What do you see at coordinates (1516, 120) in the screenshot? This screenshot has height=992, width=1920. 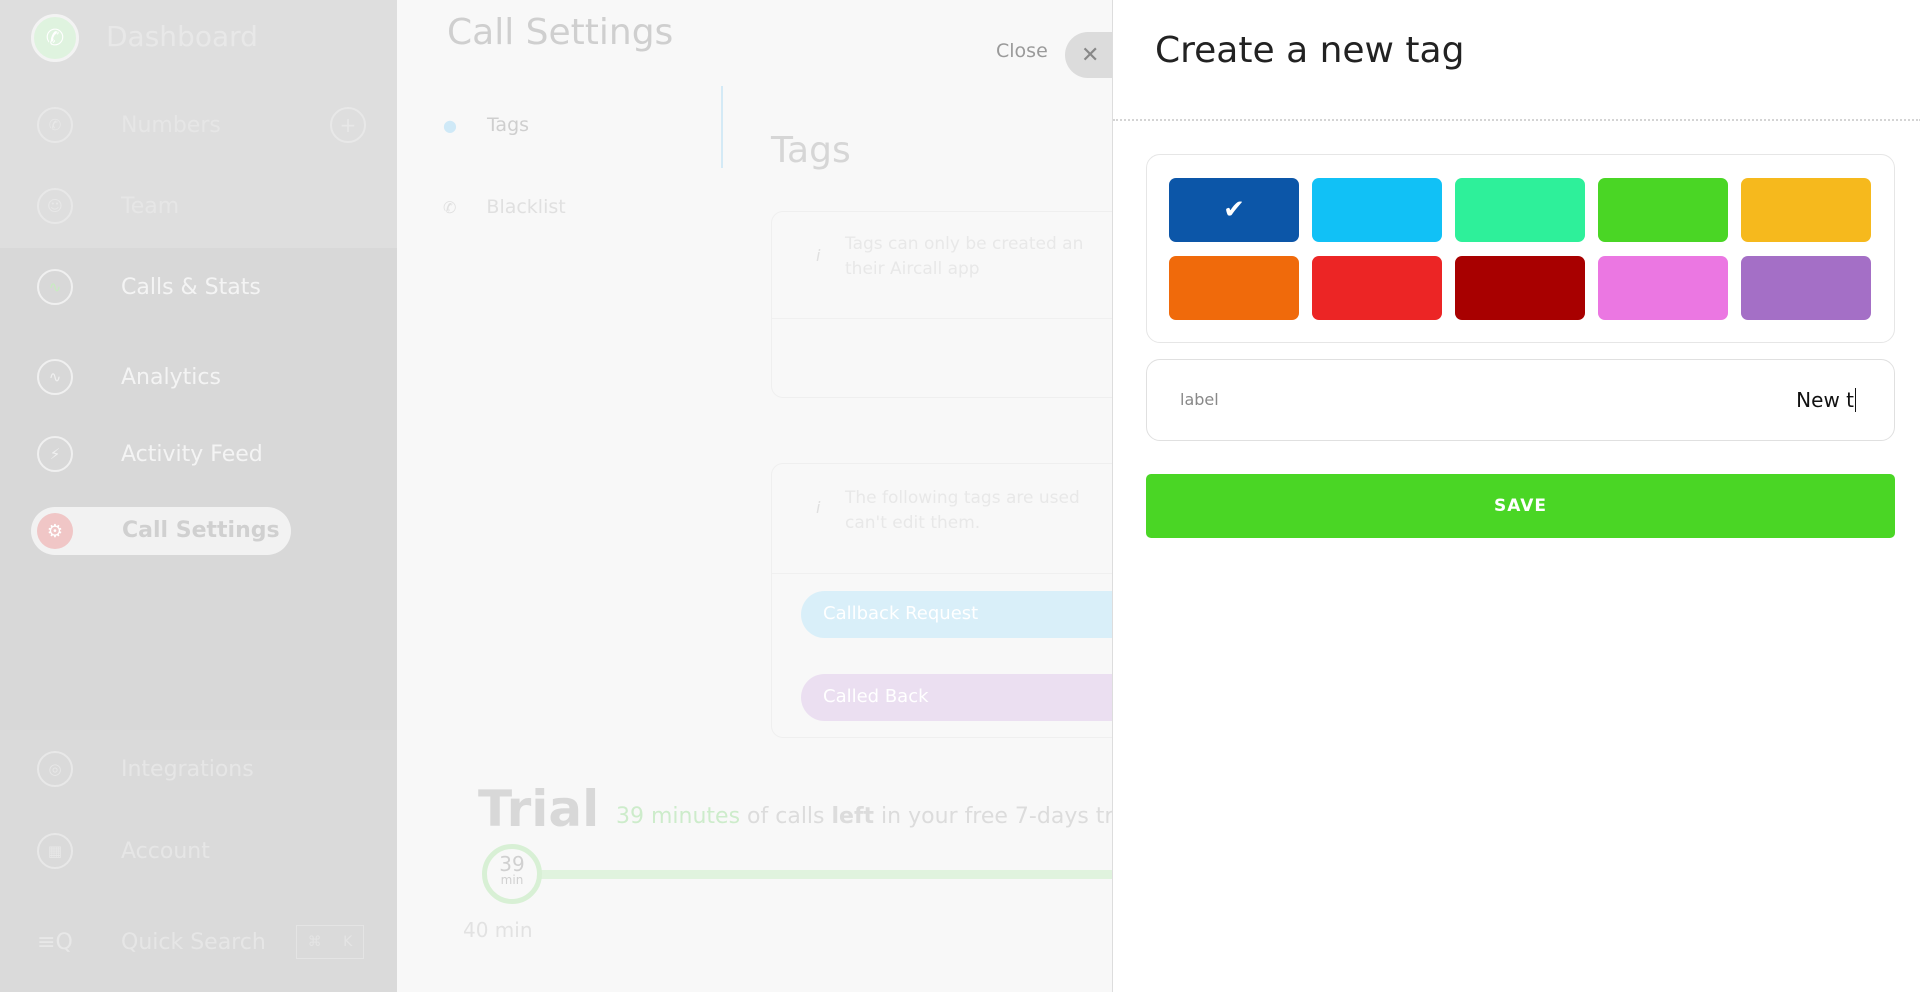 I see `divider` at bounding box center [1516, 120].